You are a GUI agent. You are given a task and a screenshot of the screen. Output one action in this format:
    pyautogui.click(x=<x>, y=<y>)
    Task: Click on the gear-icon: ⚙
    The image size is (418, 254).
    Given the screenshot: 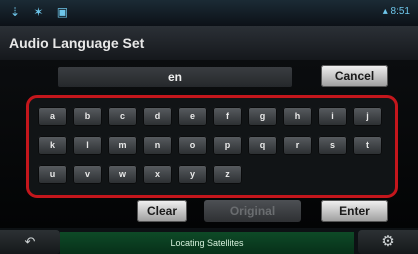 What is the action you would take?
    pyautogui.click(x=388, y=241)
    